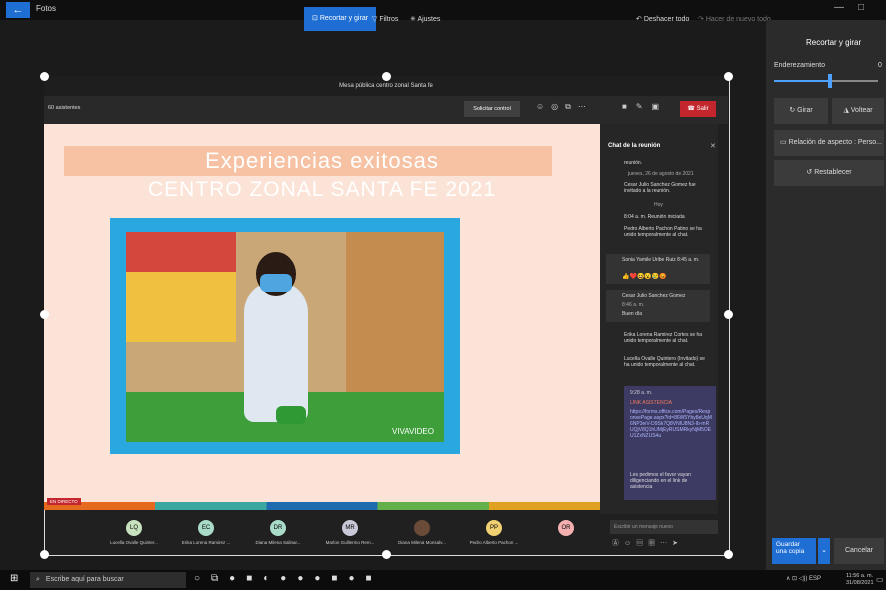 Image resolution: width=886 pixels, height=590 pixels. Describe the element at coordinates (389, 19) in the screenshot. I see `filters-label: Filtros` at that location.